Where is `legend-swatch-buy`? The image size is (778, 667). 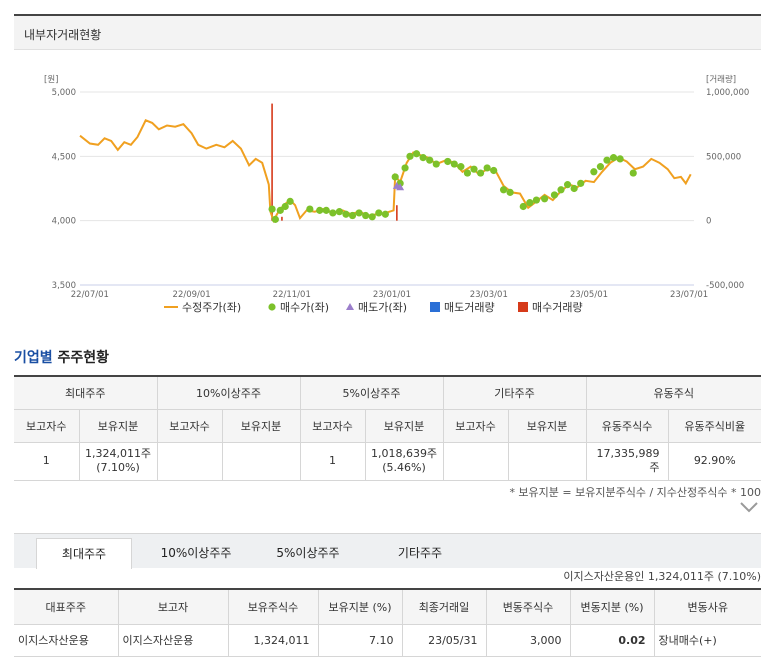 legend-swatch-buy is located at coordinates (272, 307).